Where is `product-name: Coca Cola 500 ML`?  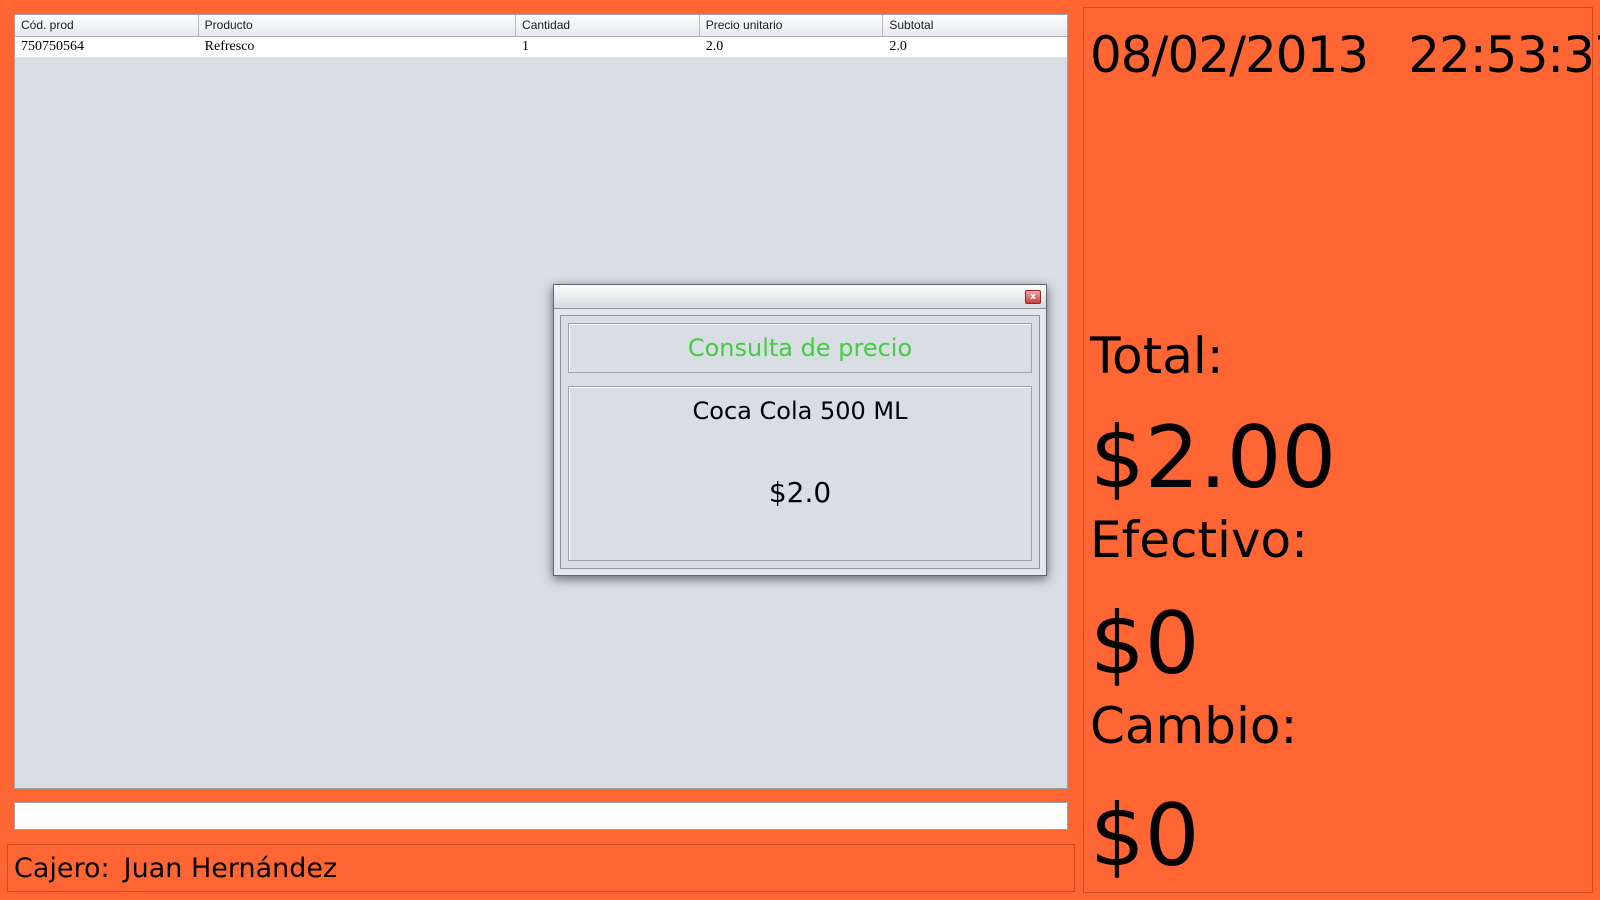 product-name: Coca Cola 500 ML is located at coordinates (800, 411).